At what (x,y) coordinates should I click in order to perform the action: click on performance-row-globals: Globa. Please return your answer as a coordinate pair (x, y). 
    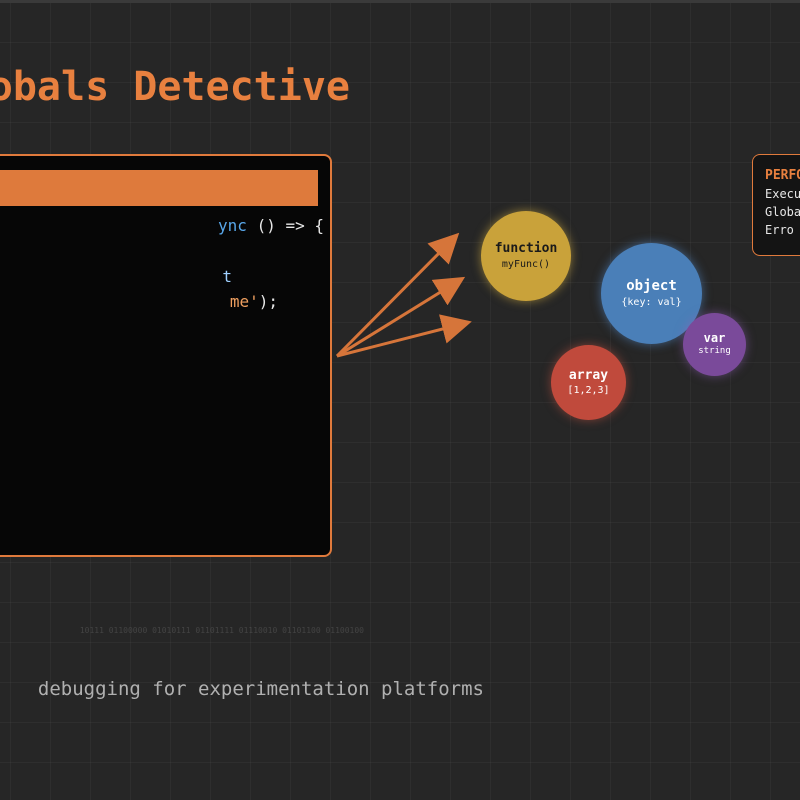
    Looking at the image, I should click on (782, 212).